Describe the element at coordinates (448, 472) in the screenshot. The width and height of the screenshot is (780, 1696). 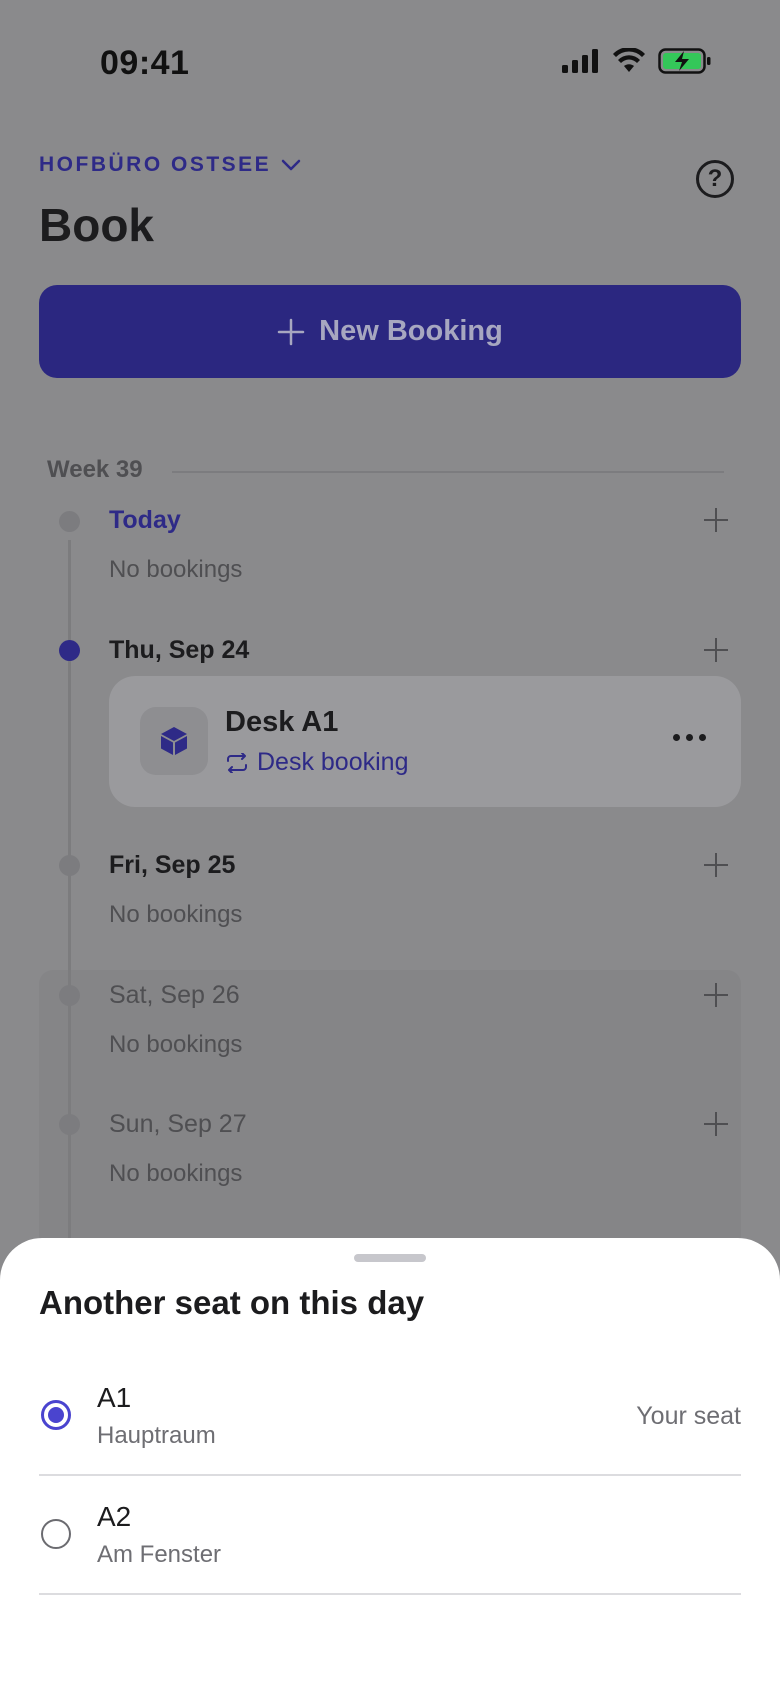
I see `week-divider` at that location.